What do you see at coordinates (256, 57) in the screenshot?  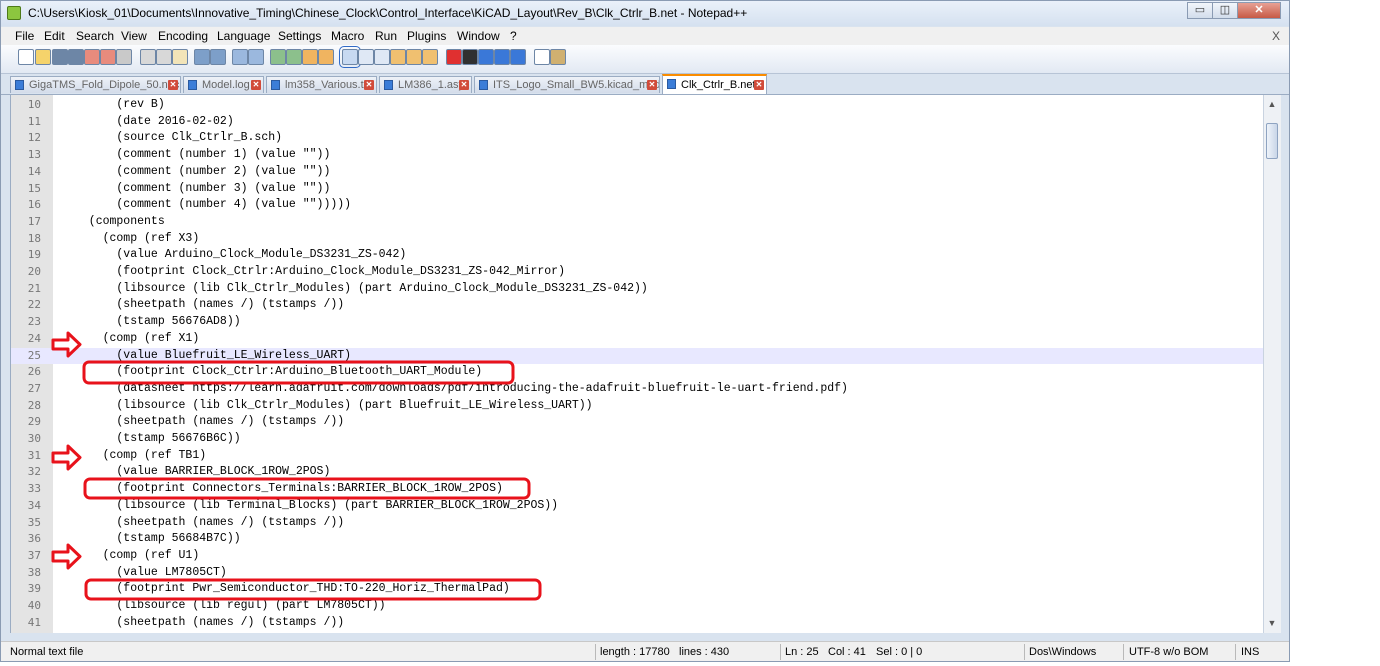 I see `replace-icon` at bounding box center [256, 57].